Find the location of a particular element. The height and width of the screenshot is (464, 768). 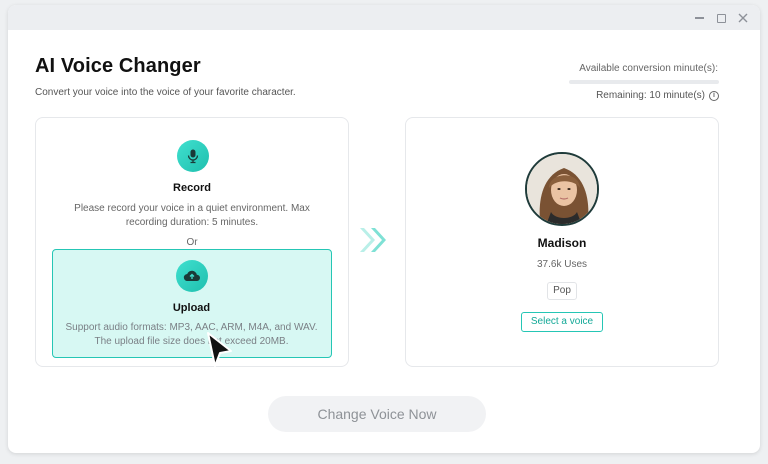

microphone-icon is located at coordinates (193, 156).